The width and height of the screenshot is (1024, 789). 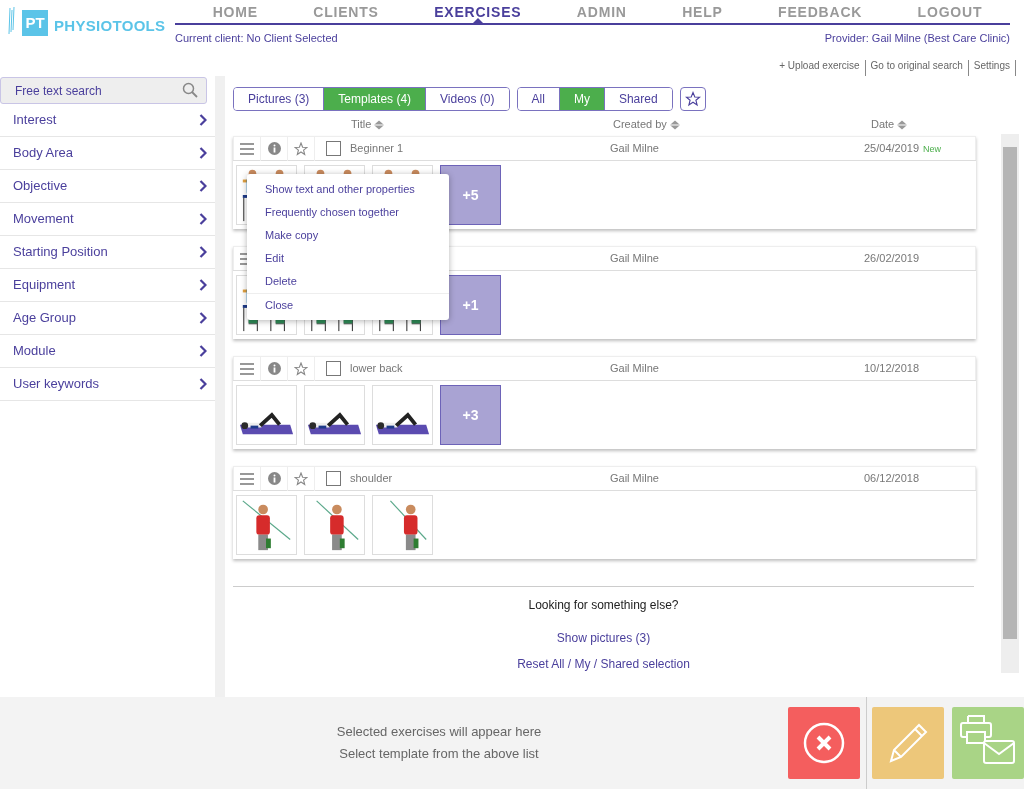 What do you see at coordinates (12, 21) in the screenshot?
I see `logo-icon` at bounding box center [12, 21].